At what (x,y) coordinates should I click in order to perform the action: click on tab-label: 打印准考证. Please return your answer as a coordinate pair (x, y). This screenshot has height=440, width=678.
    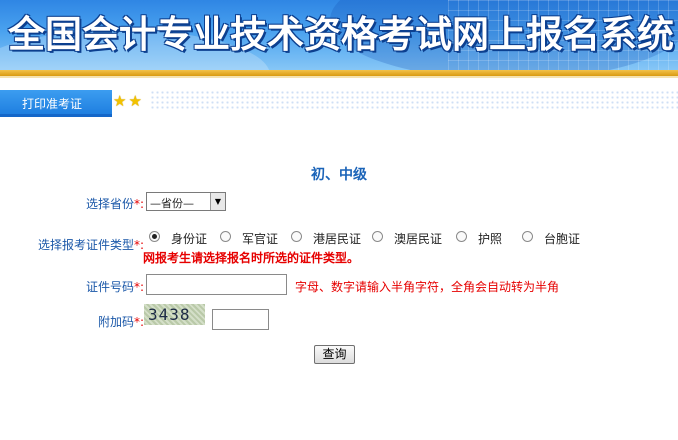
    Looking at the image, I should click on (52, 104).